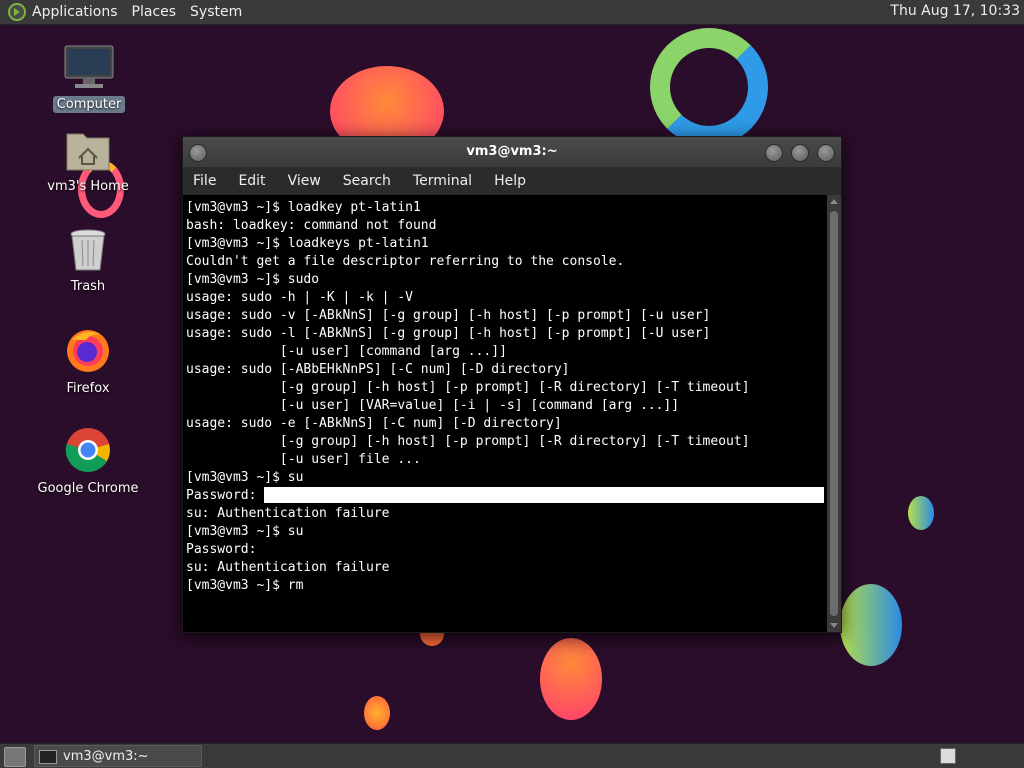 Image resolution: width=1024 pixels, height=768 pixels. What do you see at coordinates (88, 351) in the screenshot?
I see `firefox-icon` at bounding box center [88, 351].